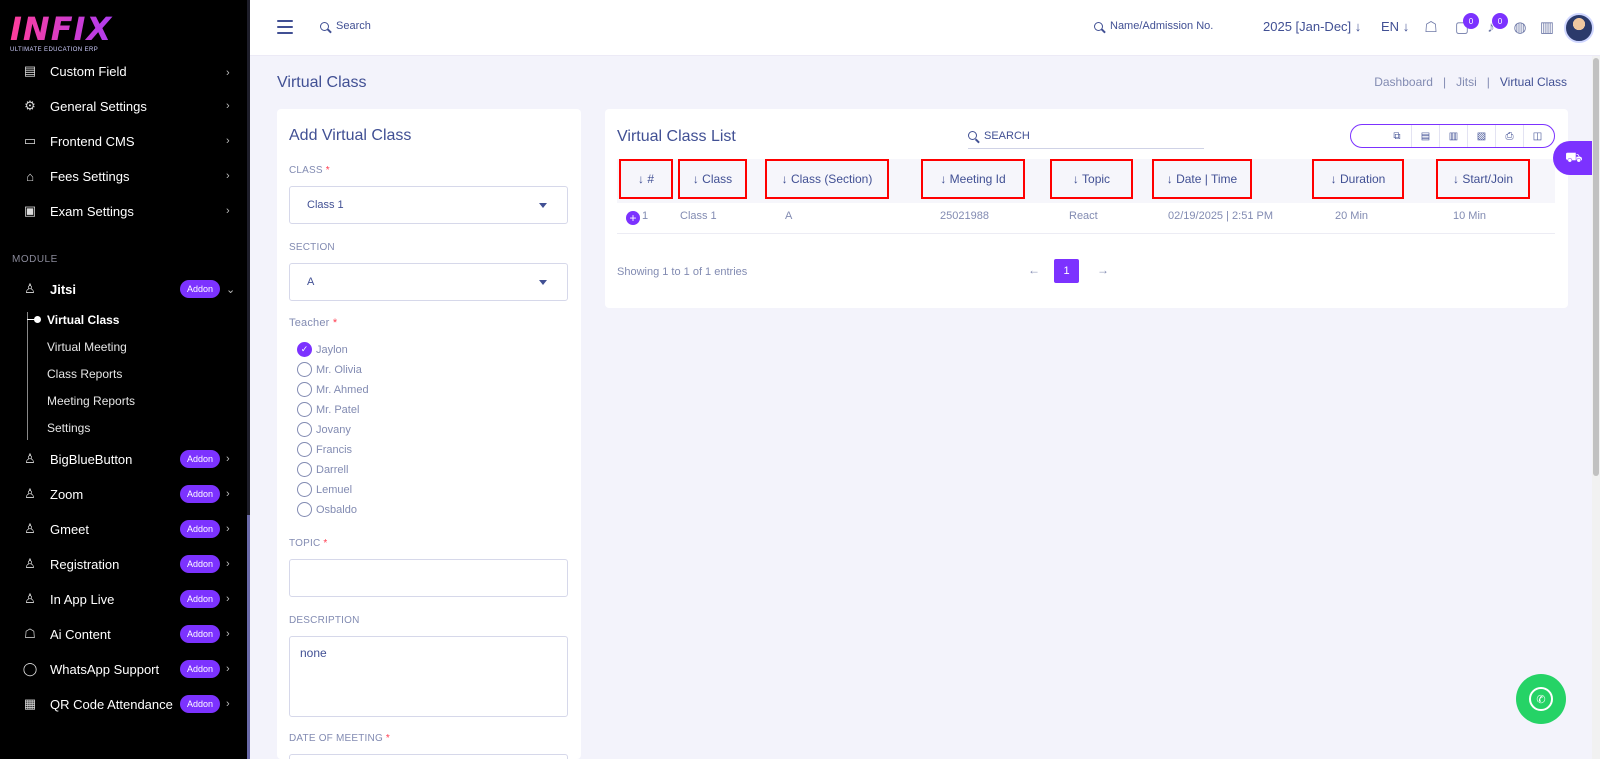 The height and width of the screenshot is (759, 1600). Describe the element at coordinates (428, 676) in the screenshot. I see `description-textarea: none` at that location.